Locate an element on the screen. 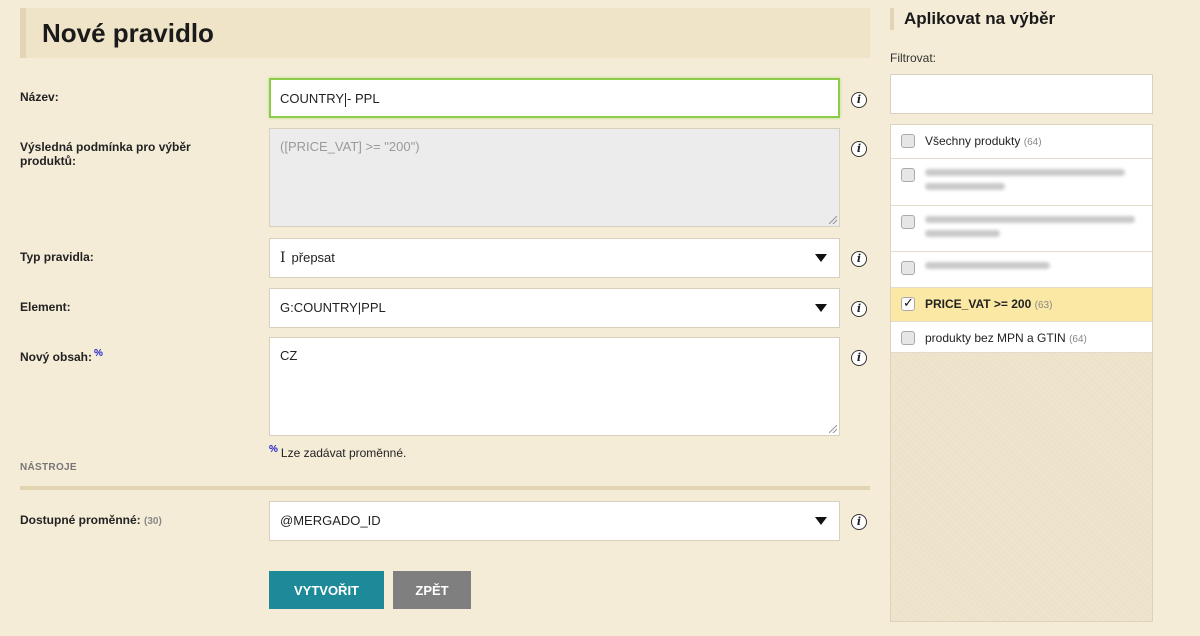  variables-label: Dostupné proměnné: (30) is located at coordinates (135, 521).